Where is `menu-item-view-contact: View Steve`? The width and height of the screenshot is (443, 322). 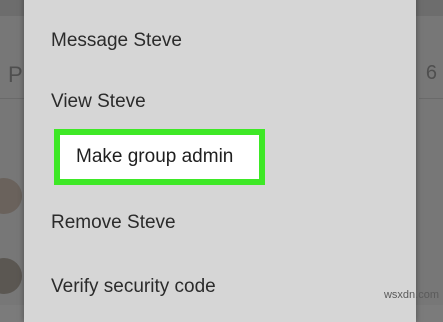
menu-item-view-contact: View Steve is located at coordinates (98, 102).